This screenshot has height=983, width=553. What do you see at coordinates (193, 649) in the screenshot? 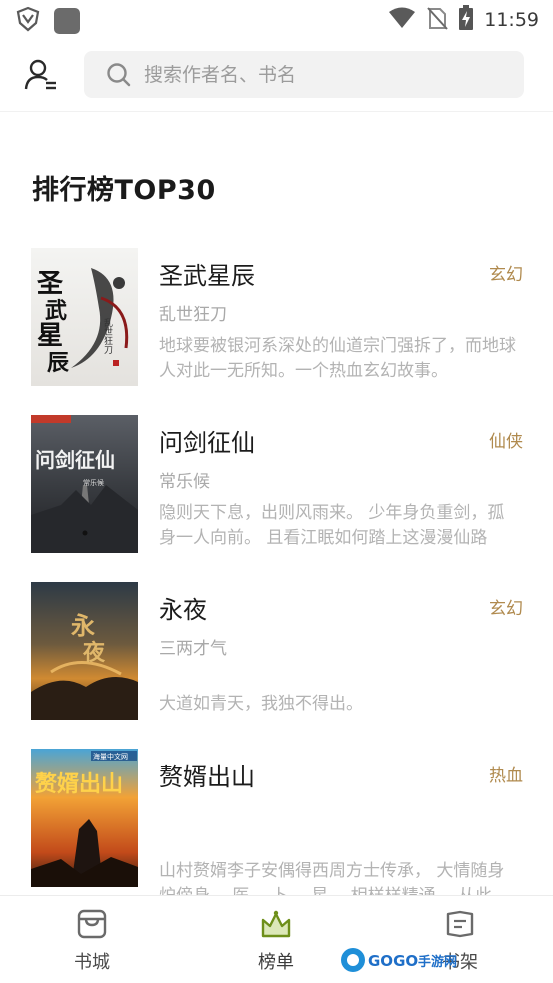
I see `book-author: 三两才气` at bounding box center [193, 649].